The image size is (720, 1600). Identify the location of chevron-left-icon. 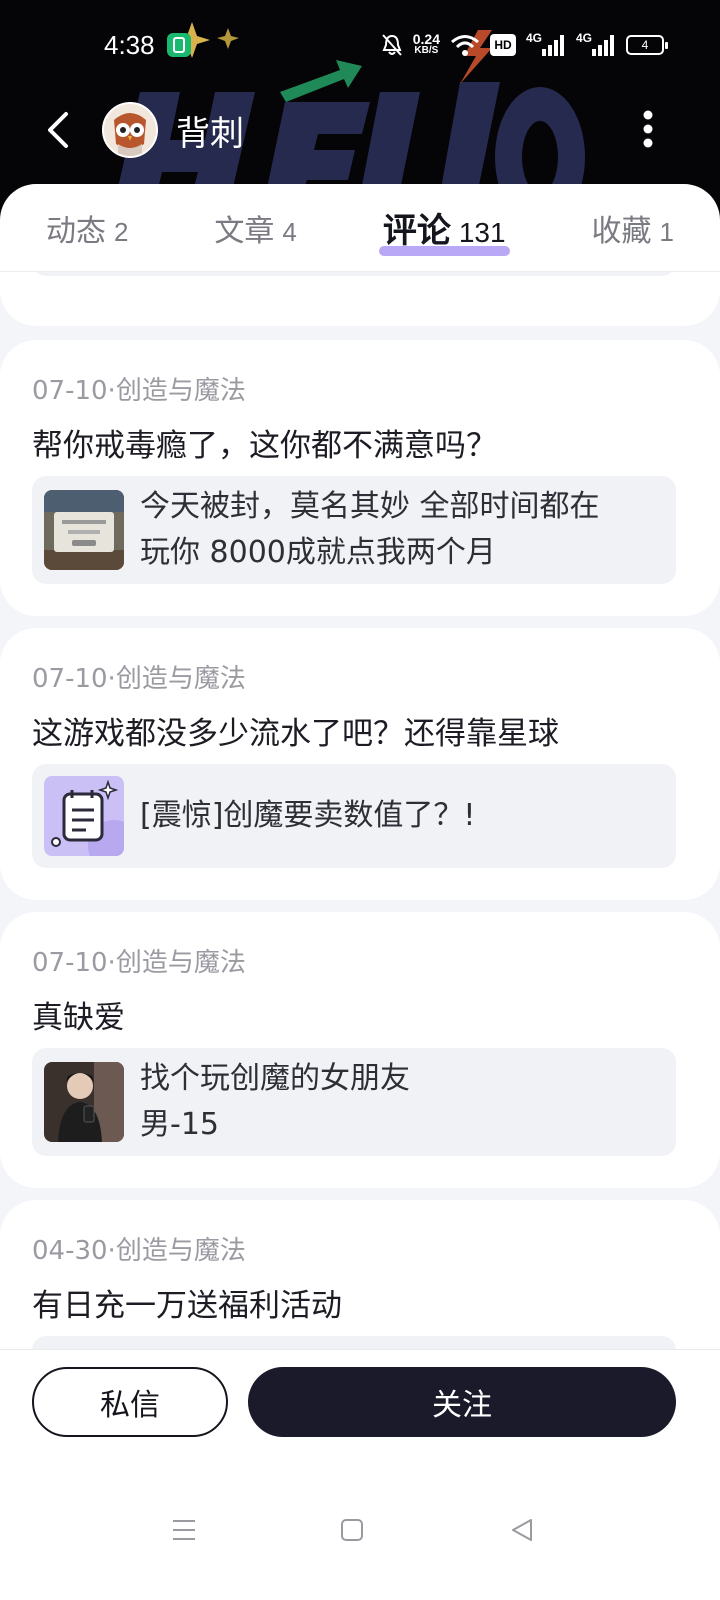
(58, 130).